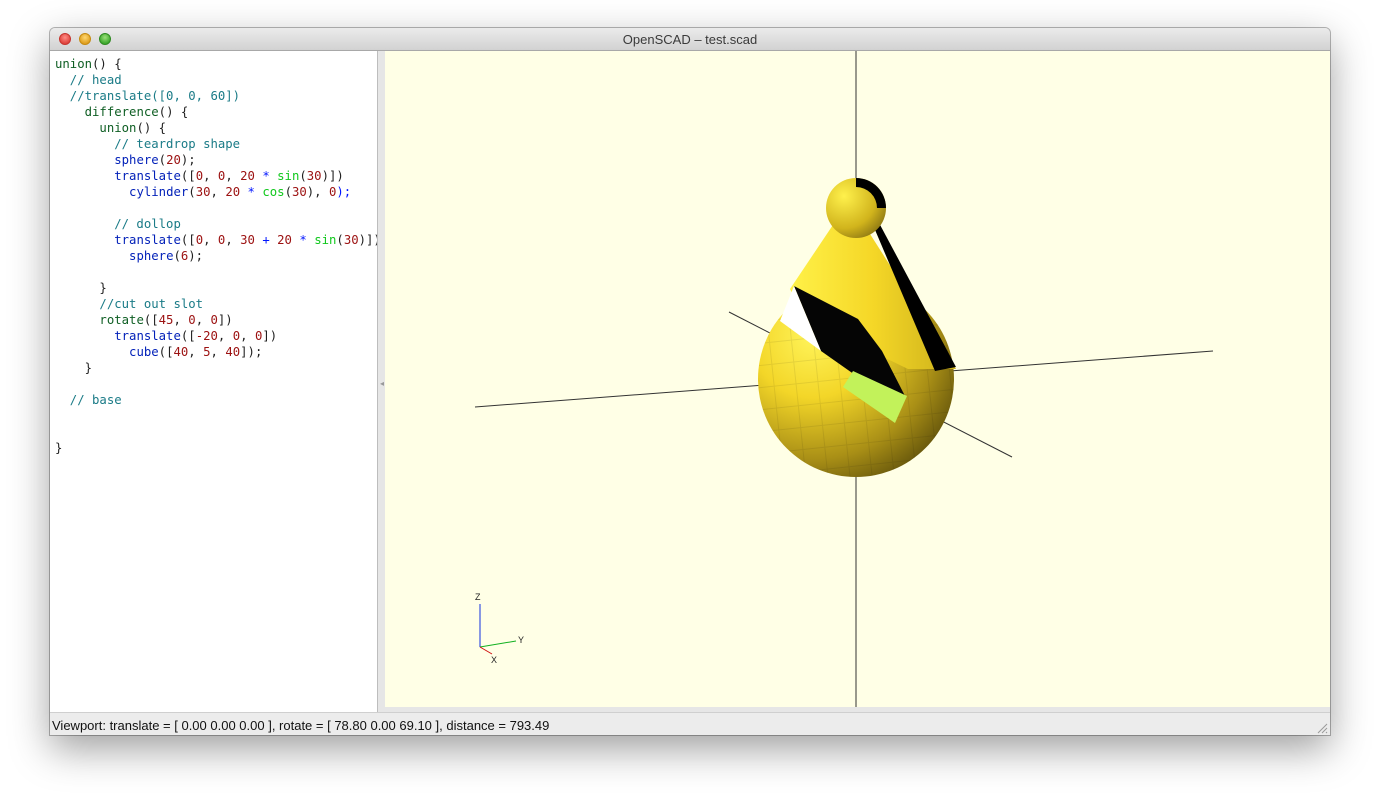 This screenshot has height=806, width=1379. What do you see at coordinates (218, 400) in the screenshot?
I see `code-line: // base` at bounding box center [218, 400].